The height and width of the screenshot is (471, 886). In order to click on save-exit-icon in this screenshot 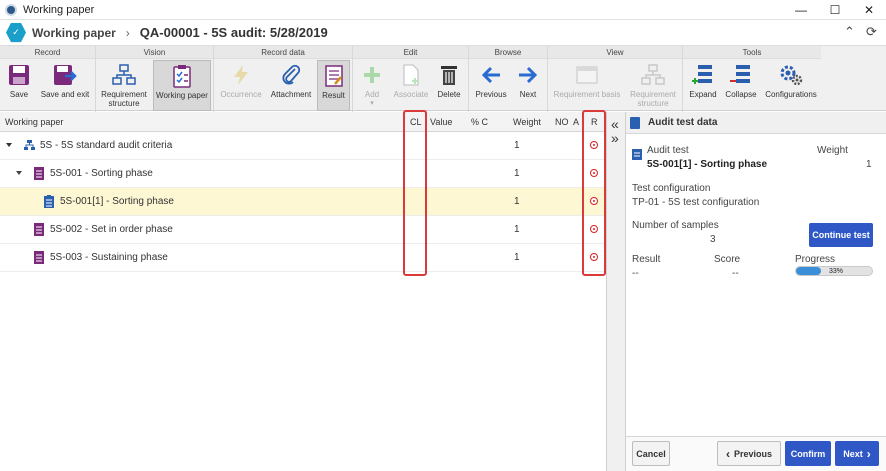, I will do `click(65, 75)`.